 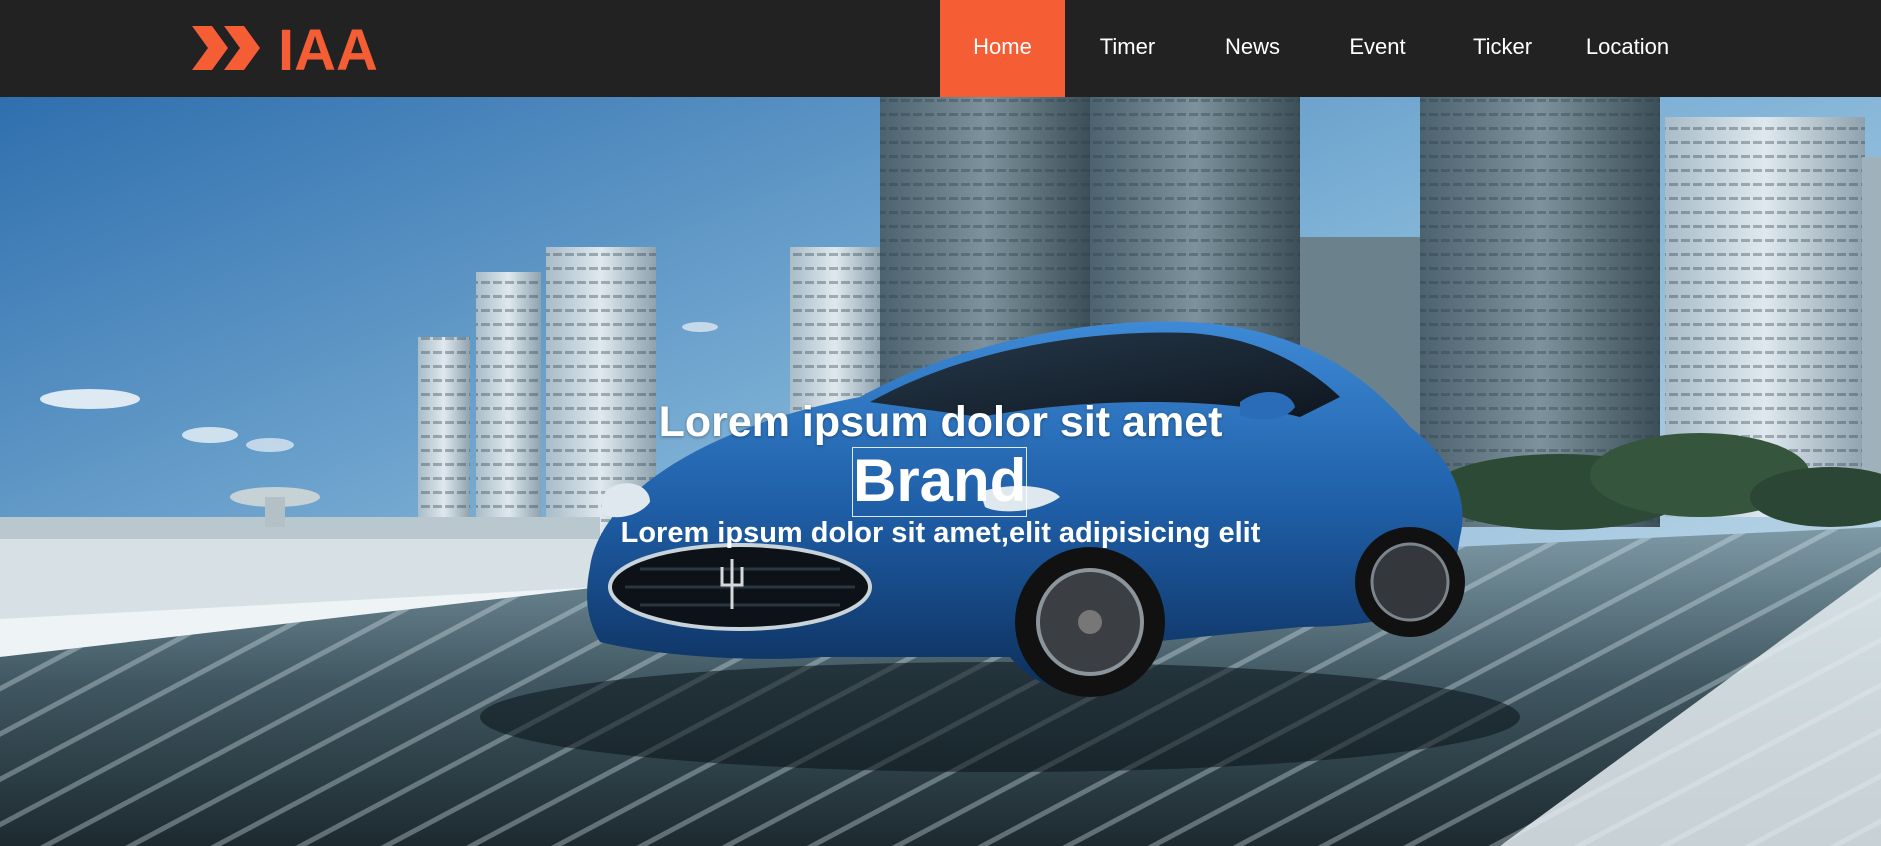 I want to click on nav-home: Home, so click(x=1002, y=48).